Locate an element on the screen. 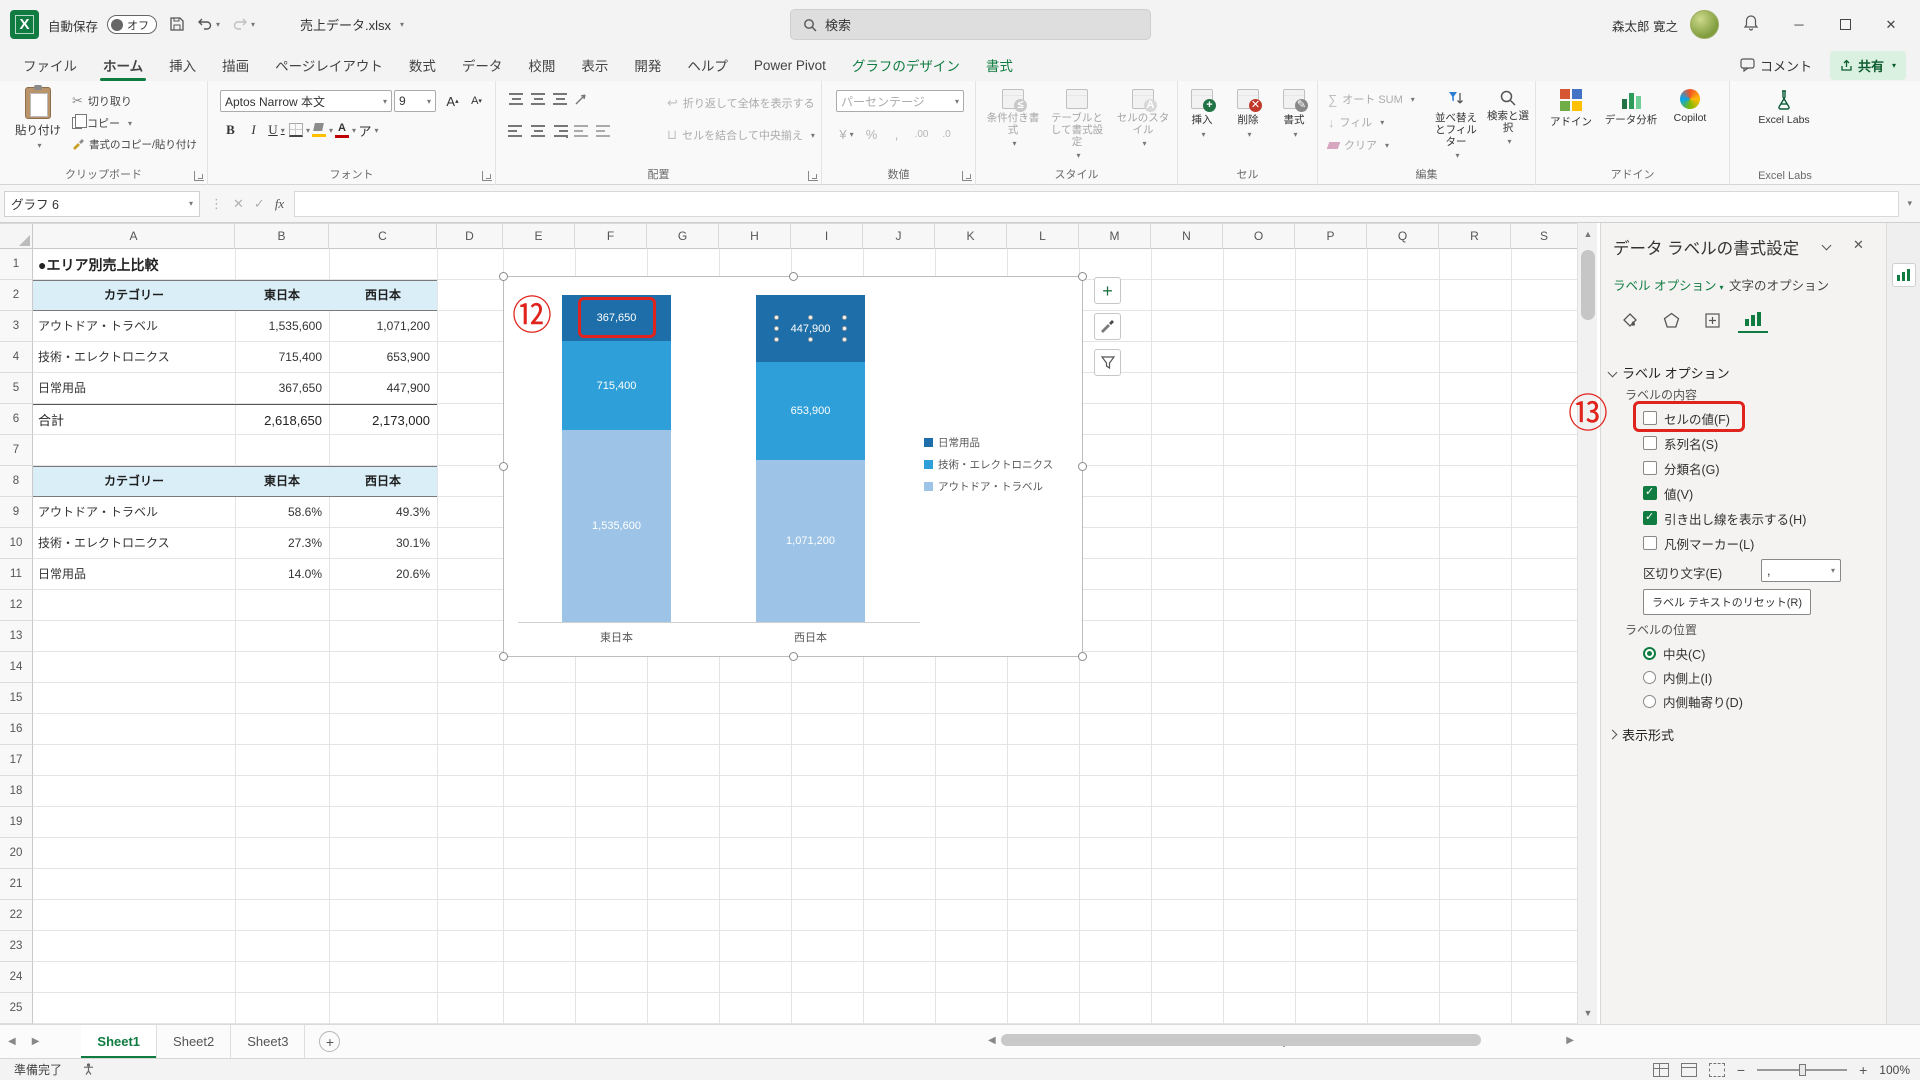 This screenshot has width=1920, height=1080. column-header: L is located at coordinates (1043, 237).